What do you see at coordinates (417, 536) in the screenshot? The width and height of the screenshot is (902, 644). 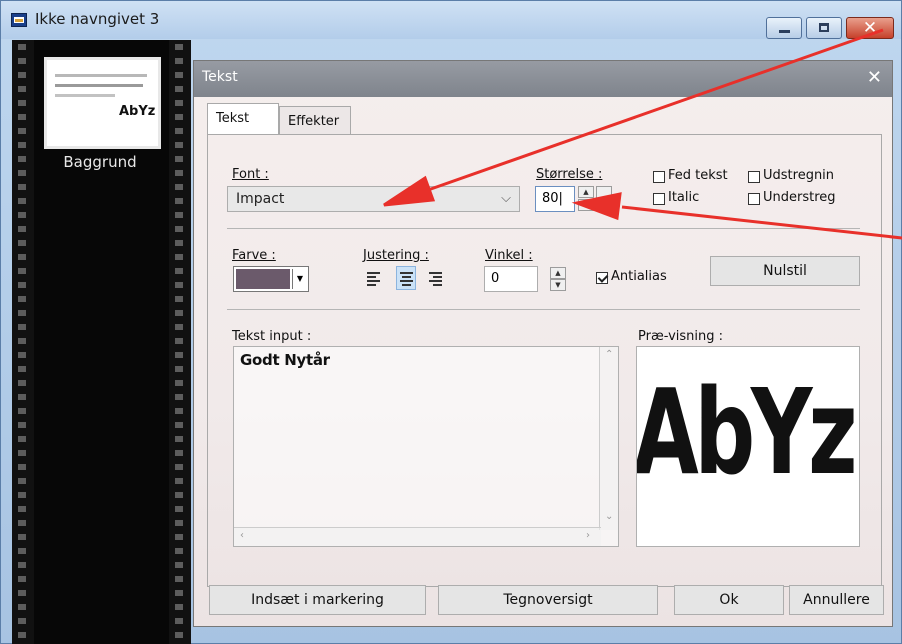 I see `horizontal-scrollbar: ‹ ›` at bounding box center [417, 536].